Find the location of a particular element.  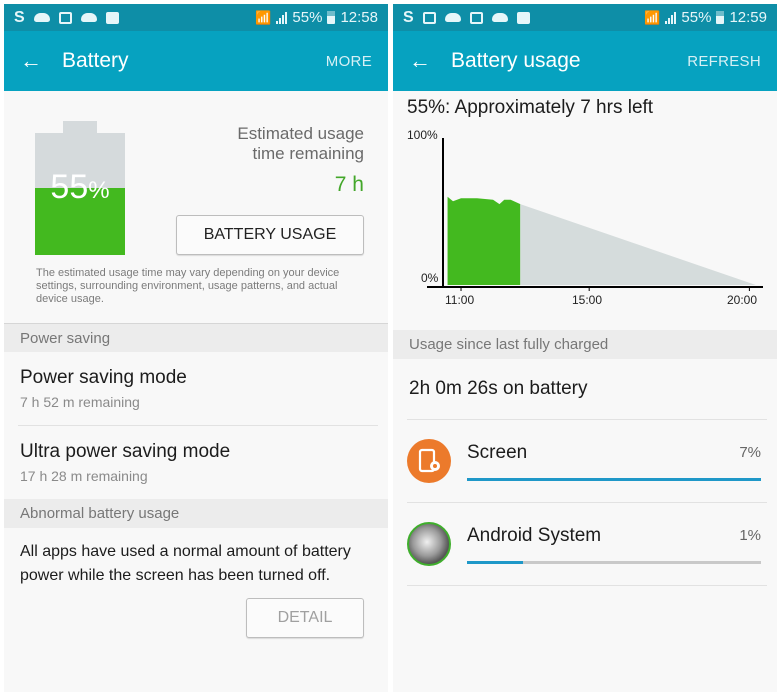

battery-percent-unit: % is located at coordinates (99, 190).